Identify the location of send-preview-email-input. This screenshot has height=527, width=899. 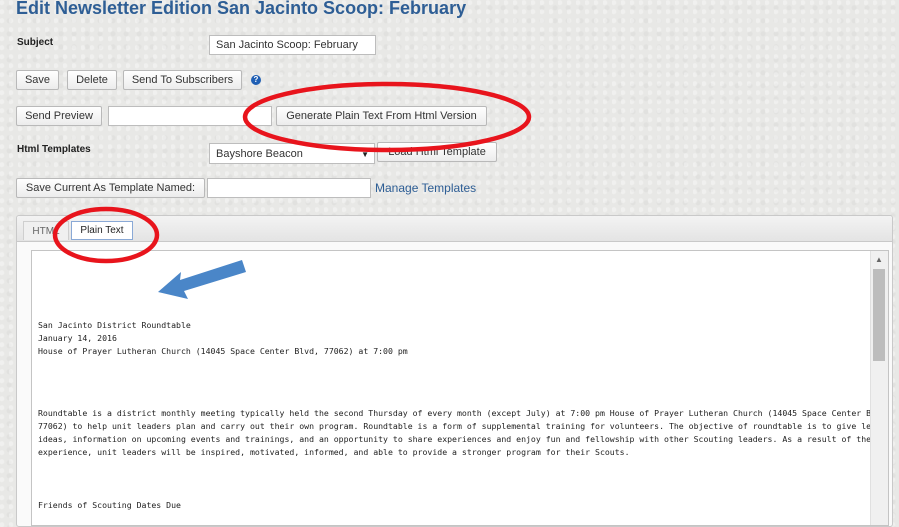
(190, 116).